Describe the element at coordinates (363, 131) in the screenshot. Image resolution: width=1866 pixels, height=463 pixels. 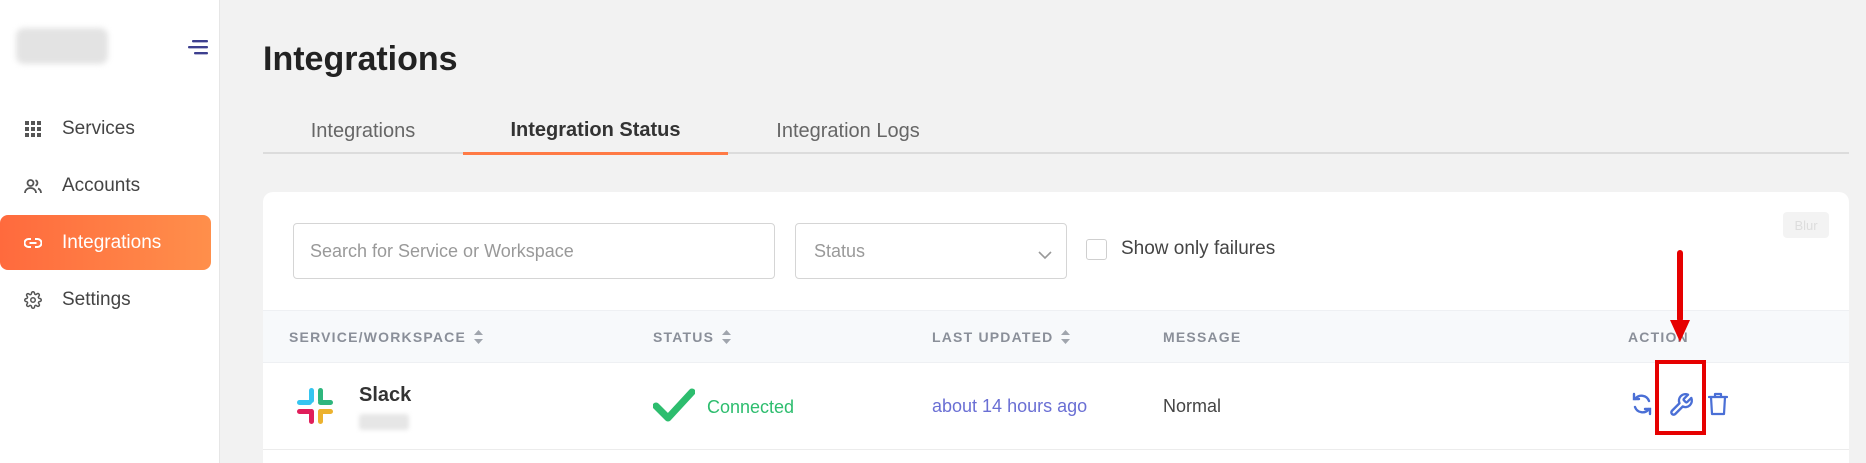
I see `tab-integrations: Integrations` at that location.